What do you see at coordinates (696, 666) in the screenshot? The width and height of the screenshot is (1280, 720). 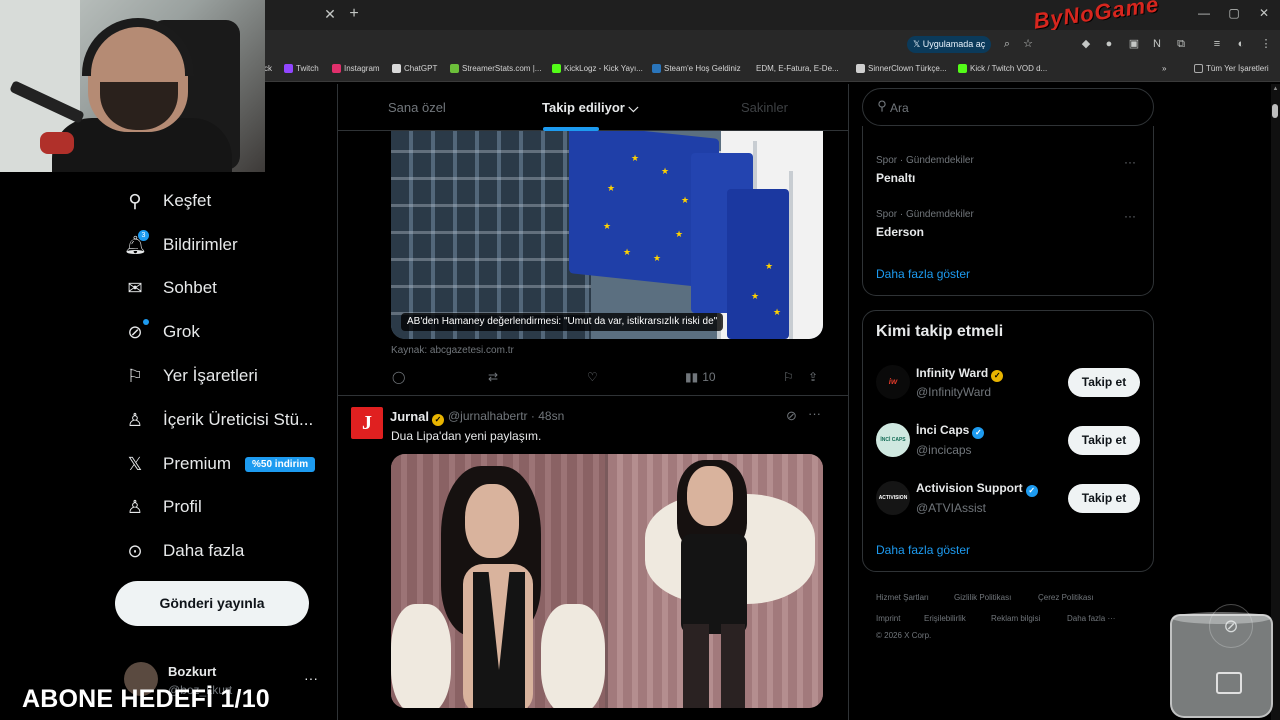 I see `photo-leg` at bounding box center [696, 666].